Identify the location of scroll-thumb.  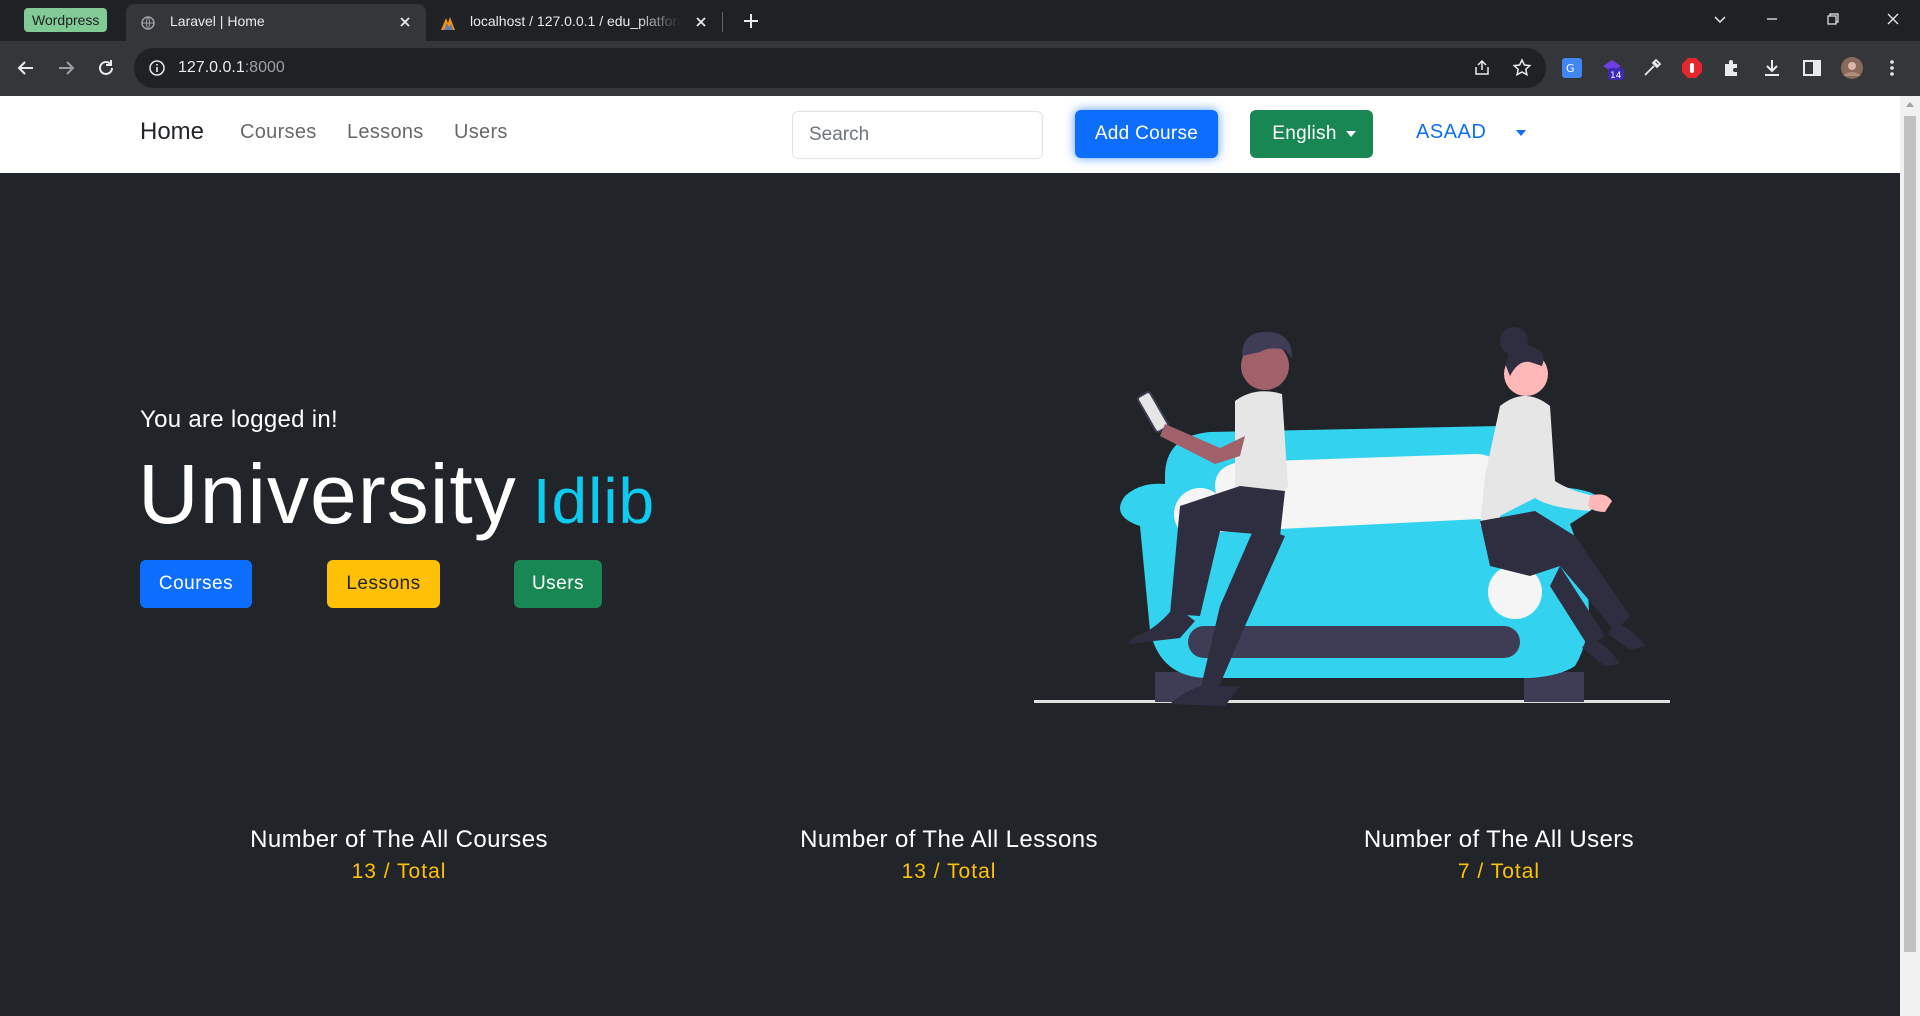
(1910, 534).